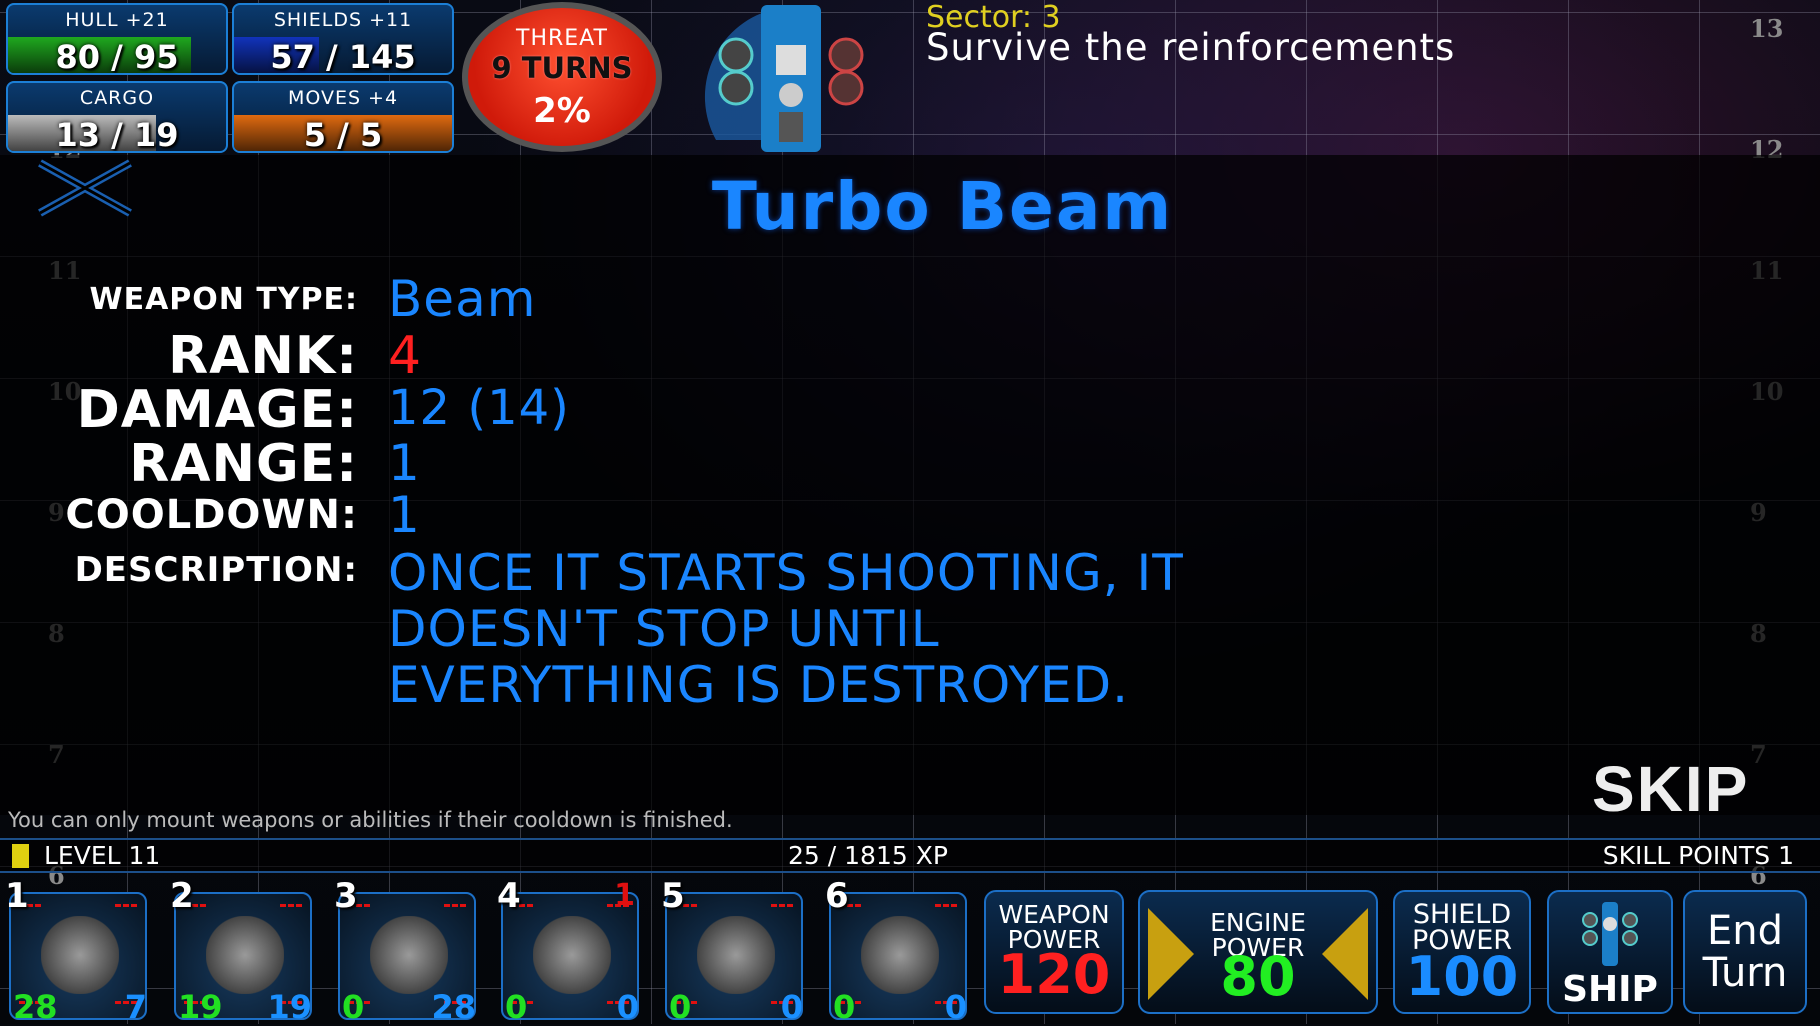 This screenshot has height=1026, width=1820. I want to click on moves-label: MOVES +4, so click(343, 98).